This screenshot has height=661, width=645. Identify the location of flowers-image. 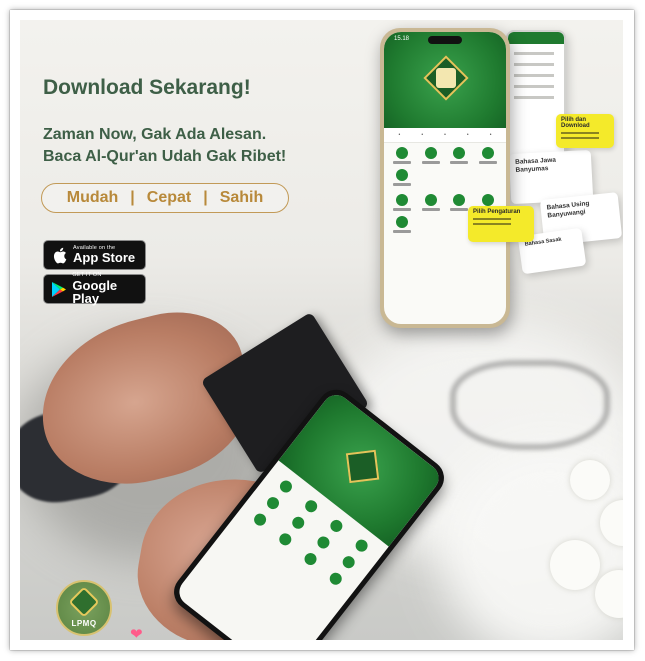
(581, 540).